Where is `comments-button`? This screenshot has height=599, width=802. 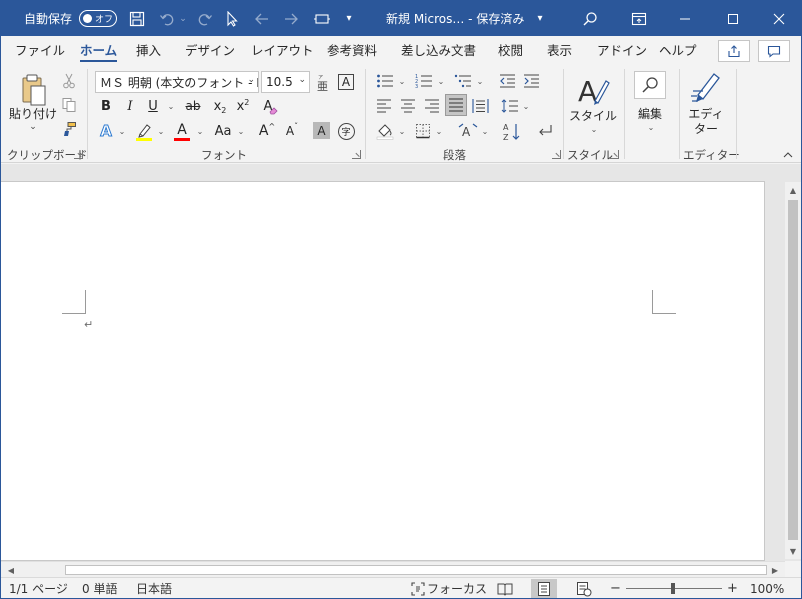 comments-button is located at coordinates (774, 51).